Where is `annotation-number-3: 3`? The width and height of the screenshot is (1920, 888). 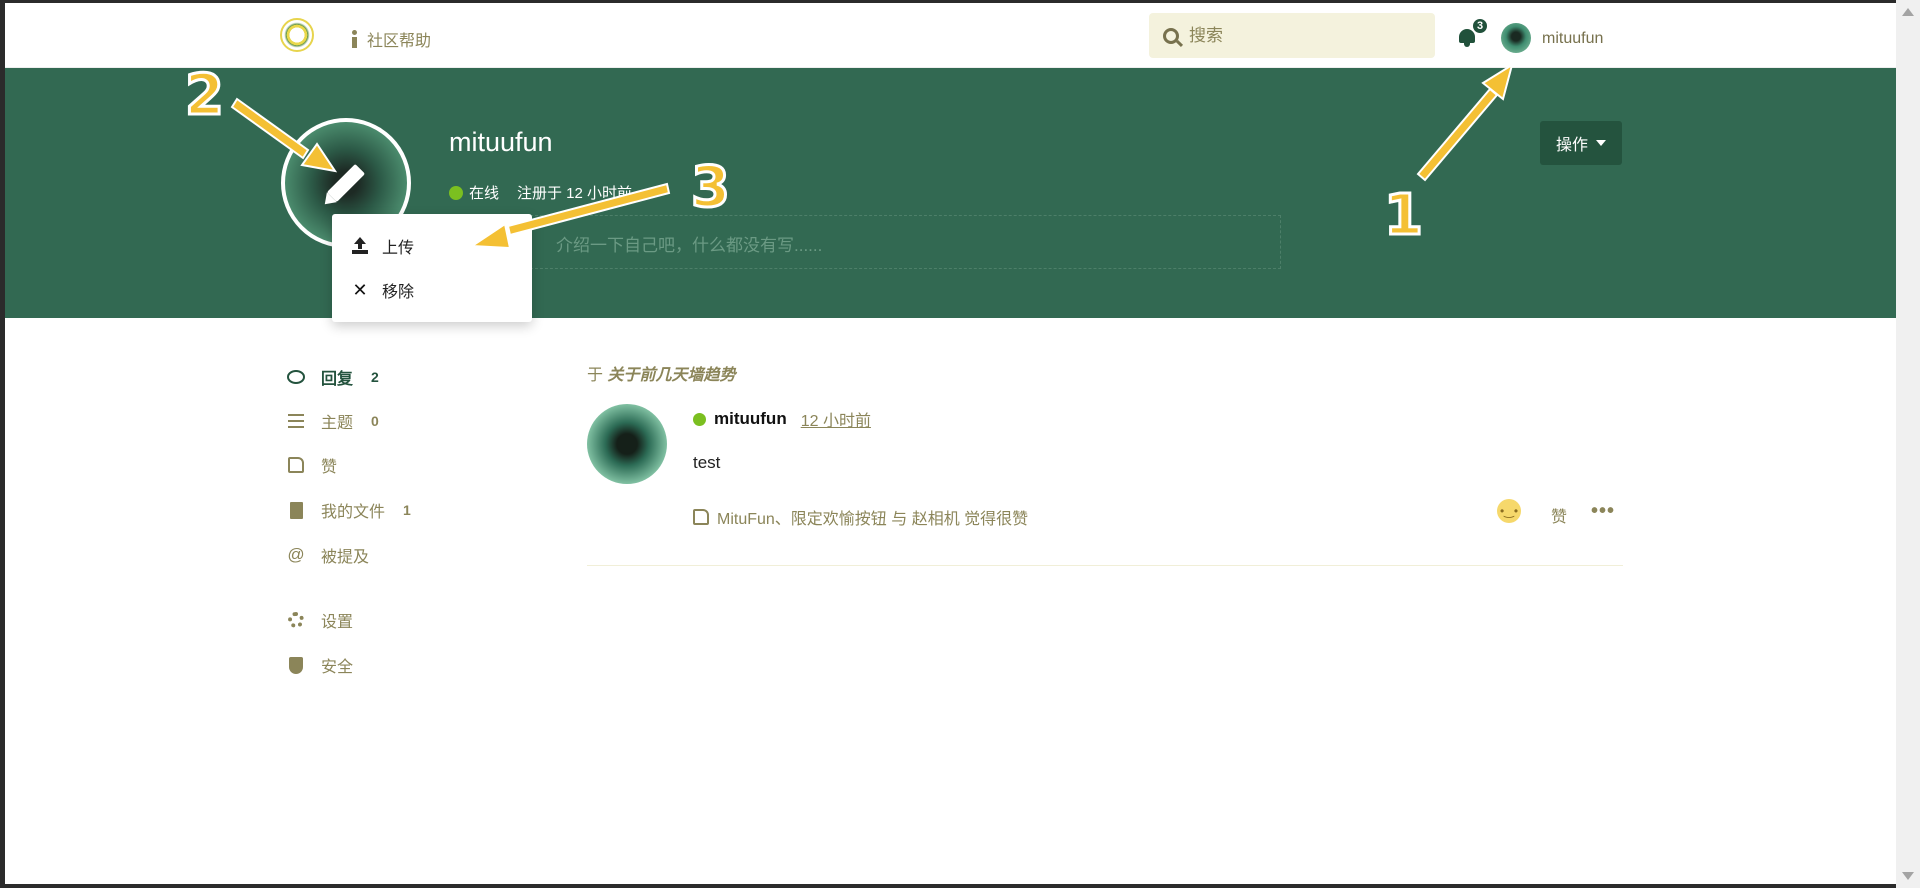 annotation-number-3: 3 is located at coordinates (711, 188).